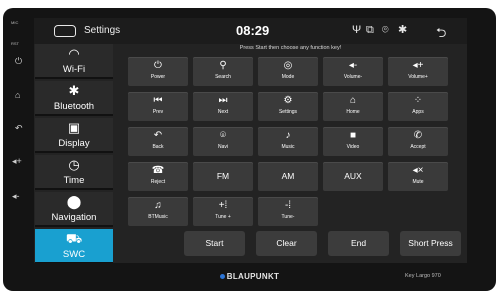 The width and height of the screenshot is (499, 299). Describe the element at coordinates (158, 211) in the screenshot. I see `key-btmusic: ♫ BTMusic` at that location.